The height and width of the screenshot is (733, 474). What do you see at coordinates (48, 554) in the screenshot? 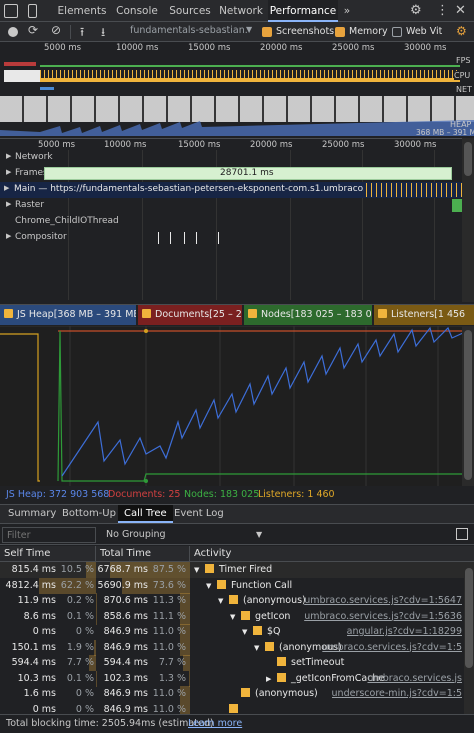
I see `self-time-header: Self Time` at bounding box center [48, 554].